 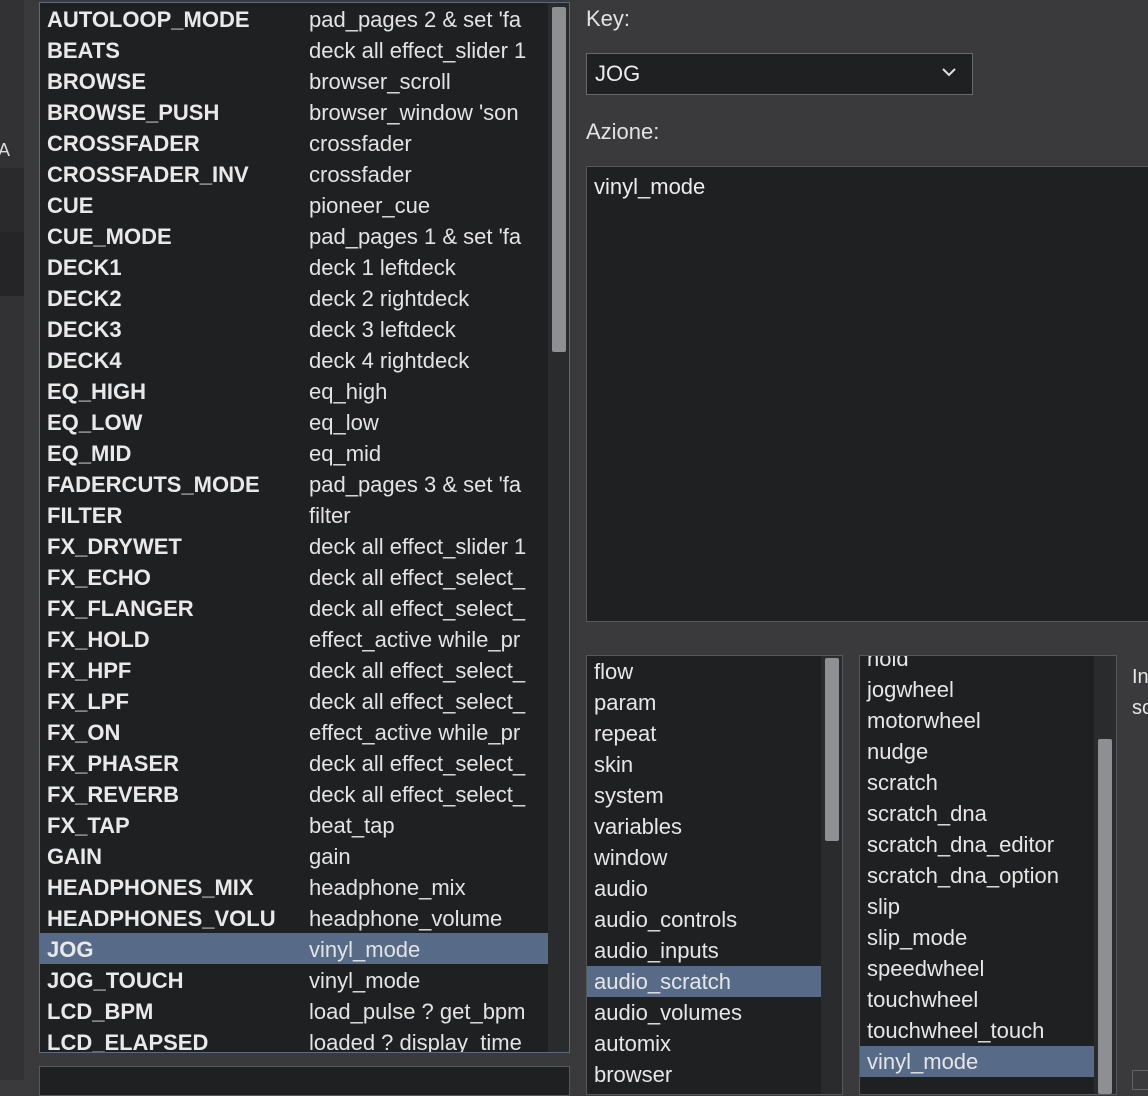 What do you see at coordinates (977, 906) in the screenshot?
I see `verb-item: slip` at bounding box center [977, 906].